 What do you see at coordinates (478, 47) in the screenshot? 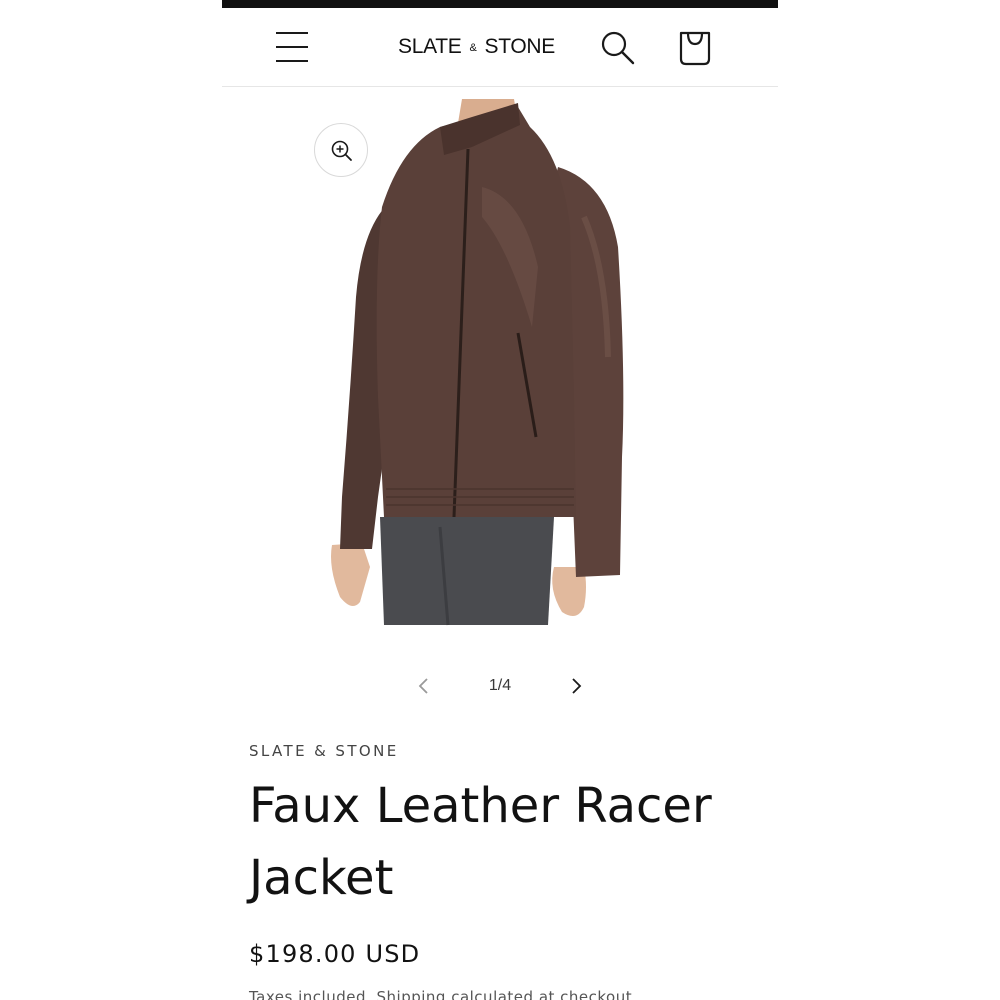
I see `brand-logo: SLATE & STONE` at bounding box center [478, 47].